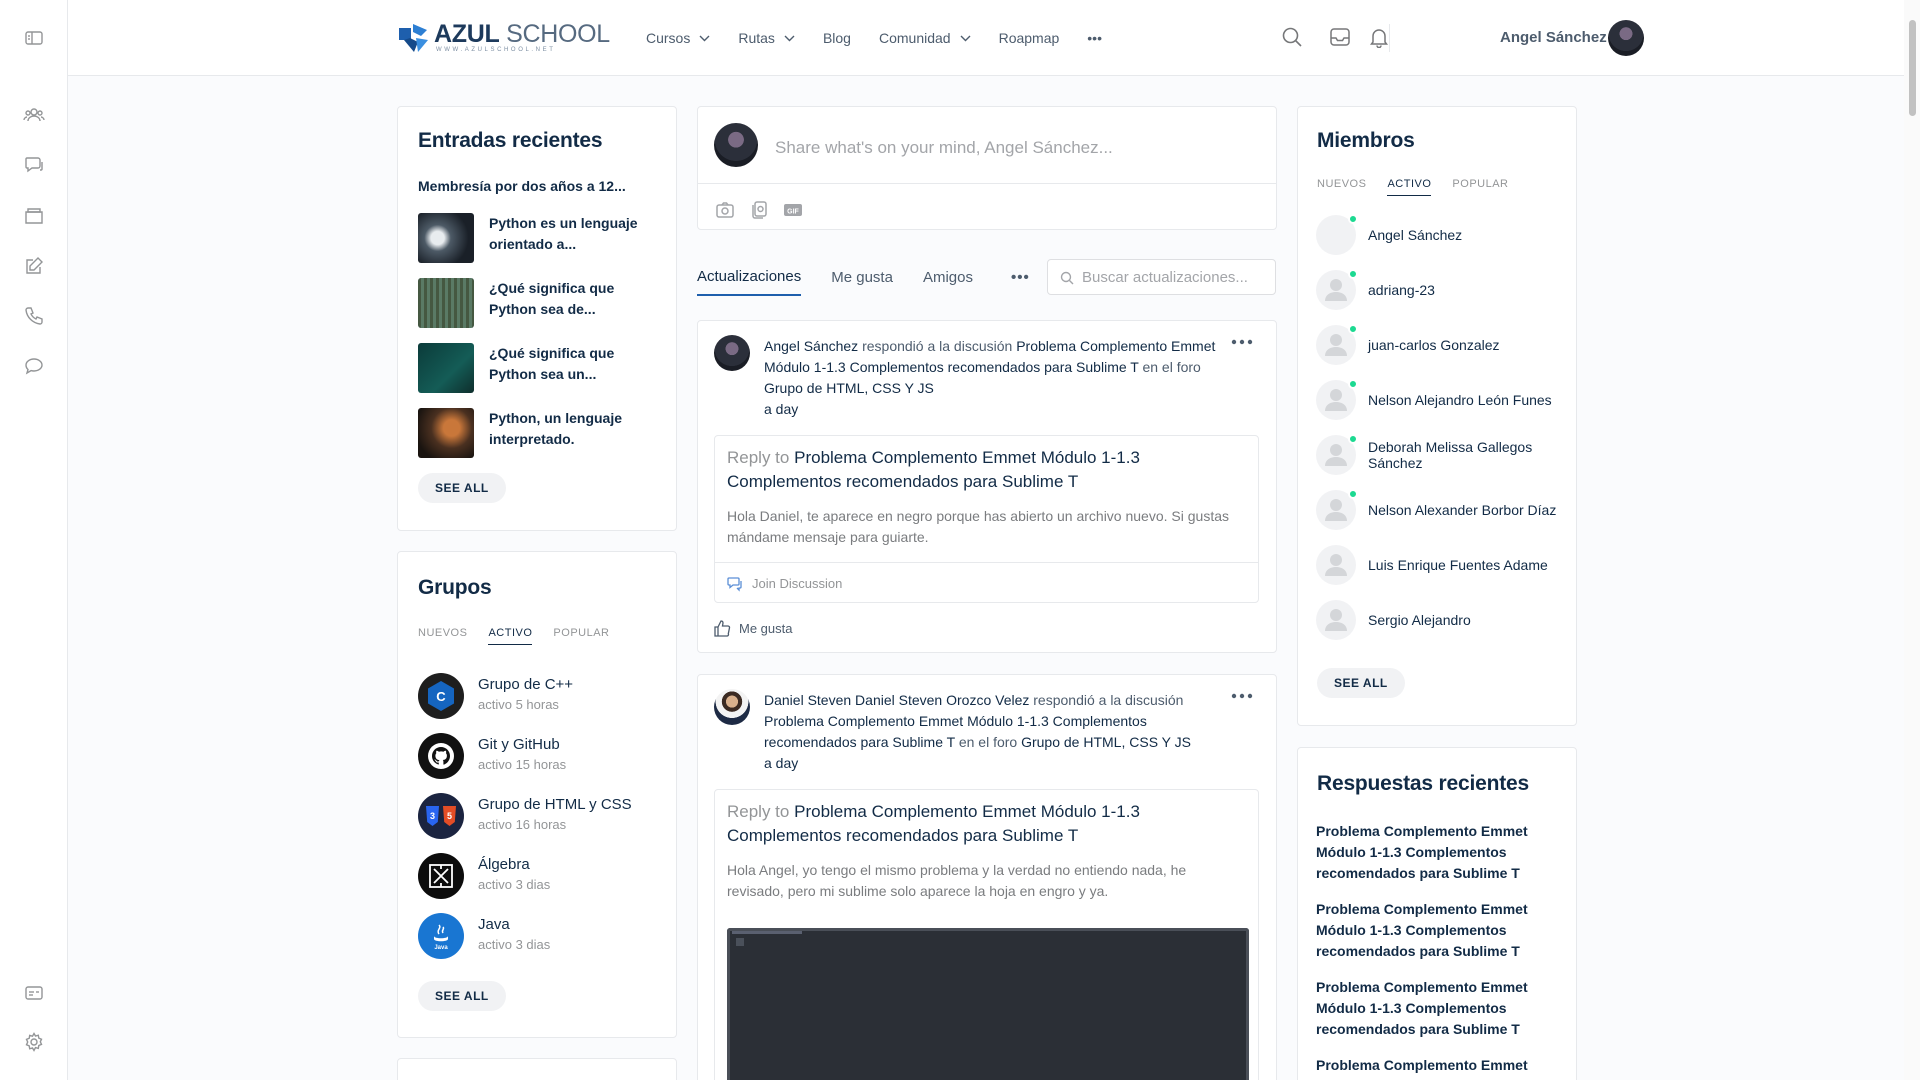 This screenshot has height=1080, width=1920. I want to click on group-item: Git y GitHub activo 15 horas, so click(518, 756).